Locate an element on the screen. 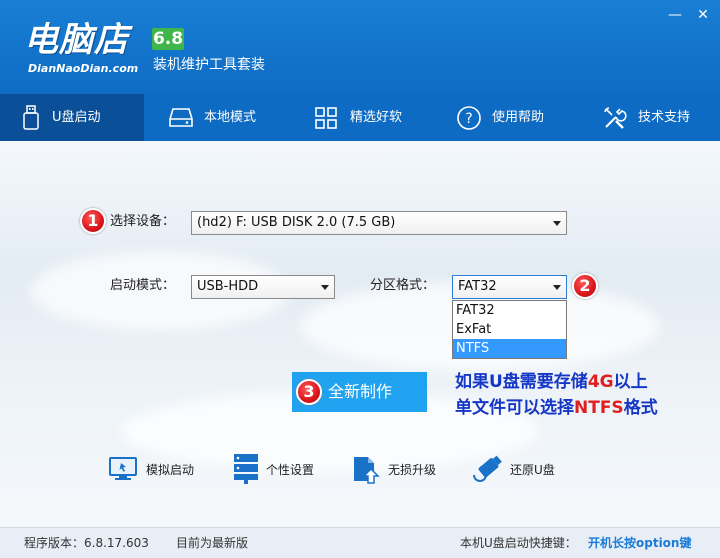 The image size is (720, 558). app-logo: 电脑店 is located at coordinates (76, 40).